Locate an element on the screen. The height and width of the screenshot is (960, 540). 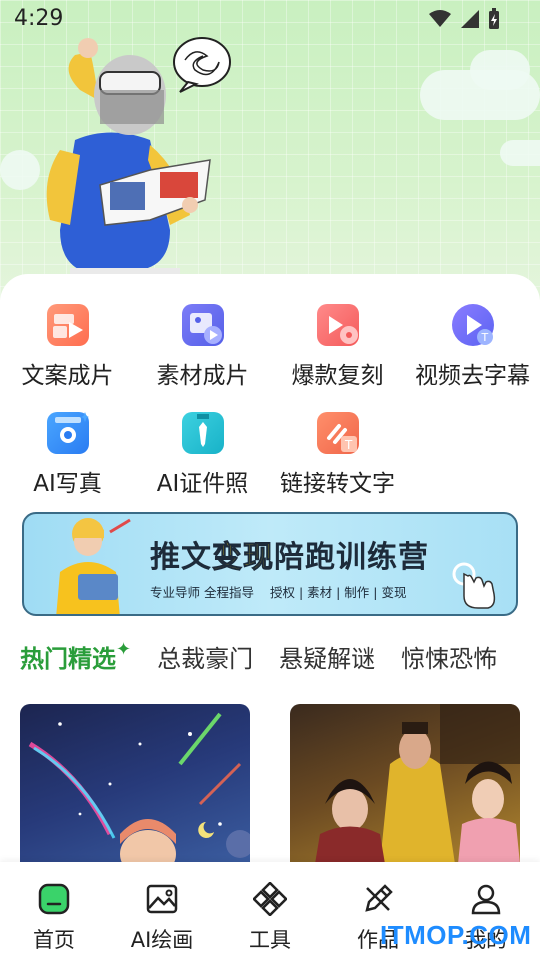
nav-label: 首页 is located at coordinates (54, 940).